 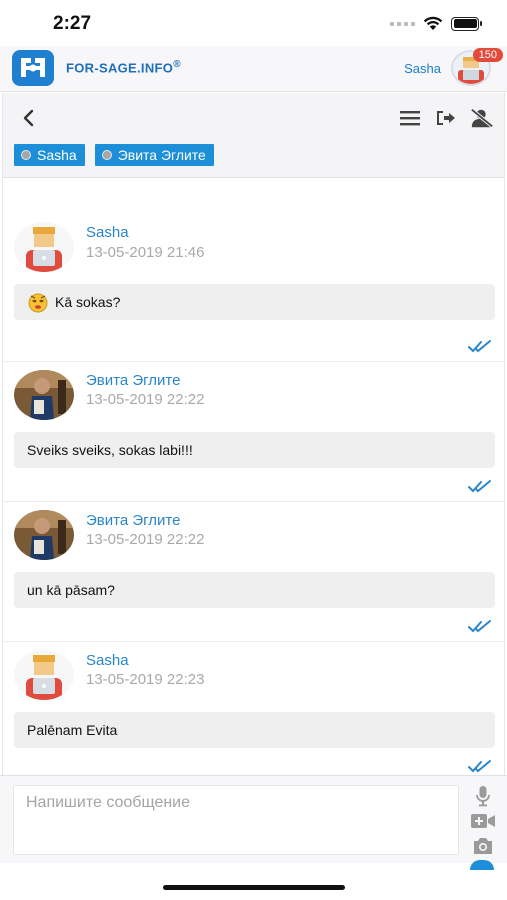 I want to click on send-button, so click(x=482, y=865).